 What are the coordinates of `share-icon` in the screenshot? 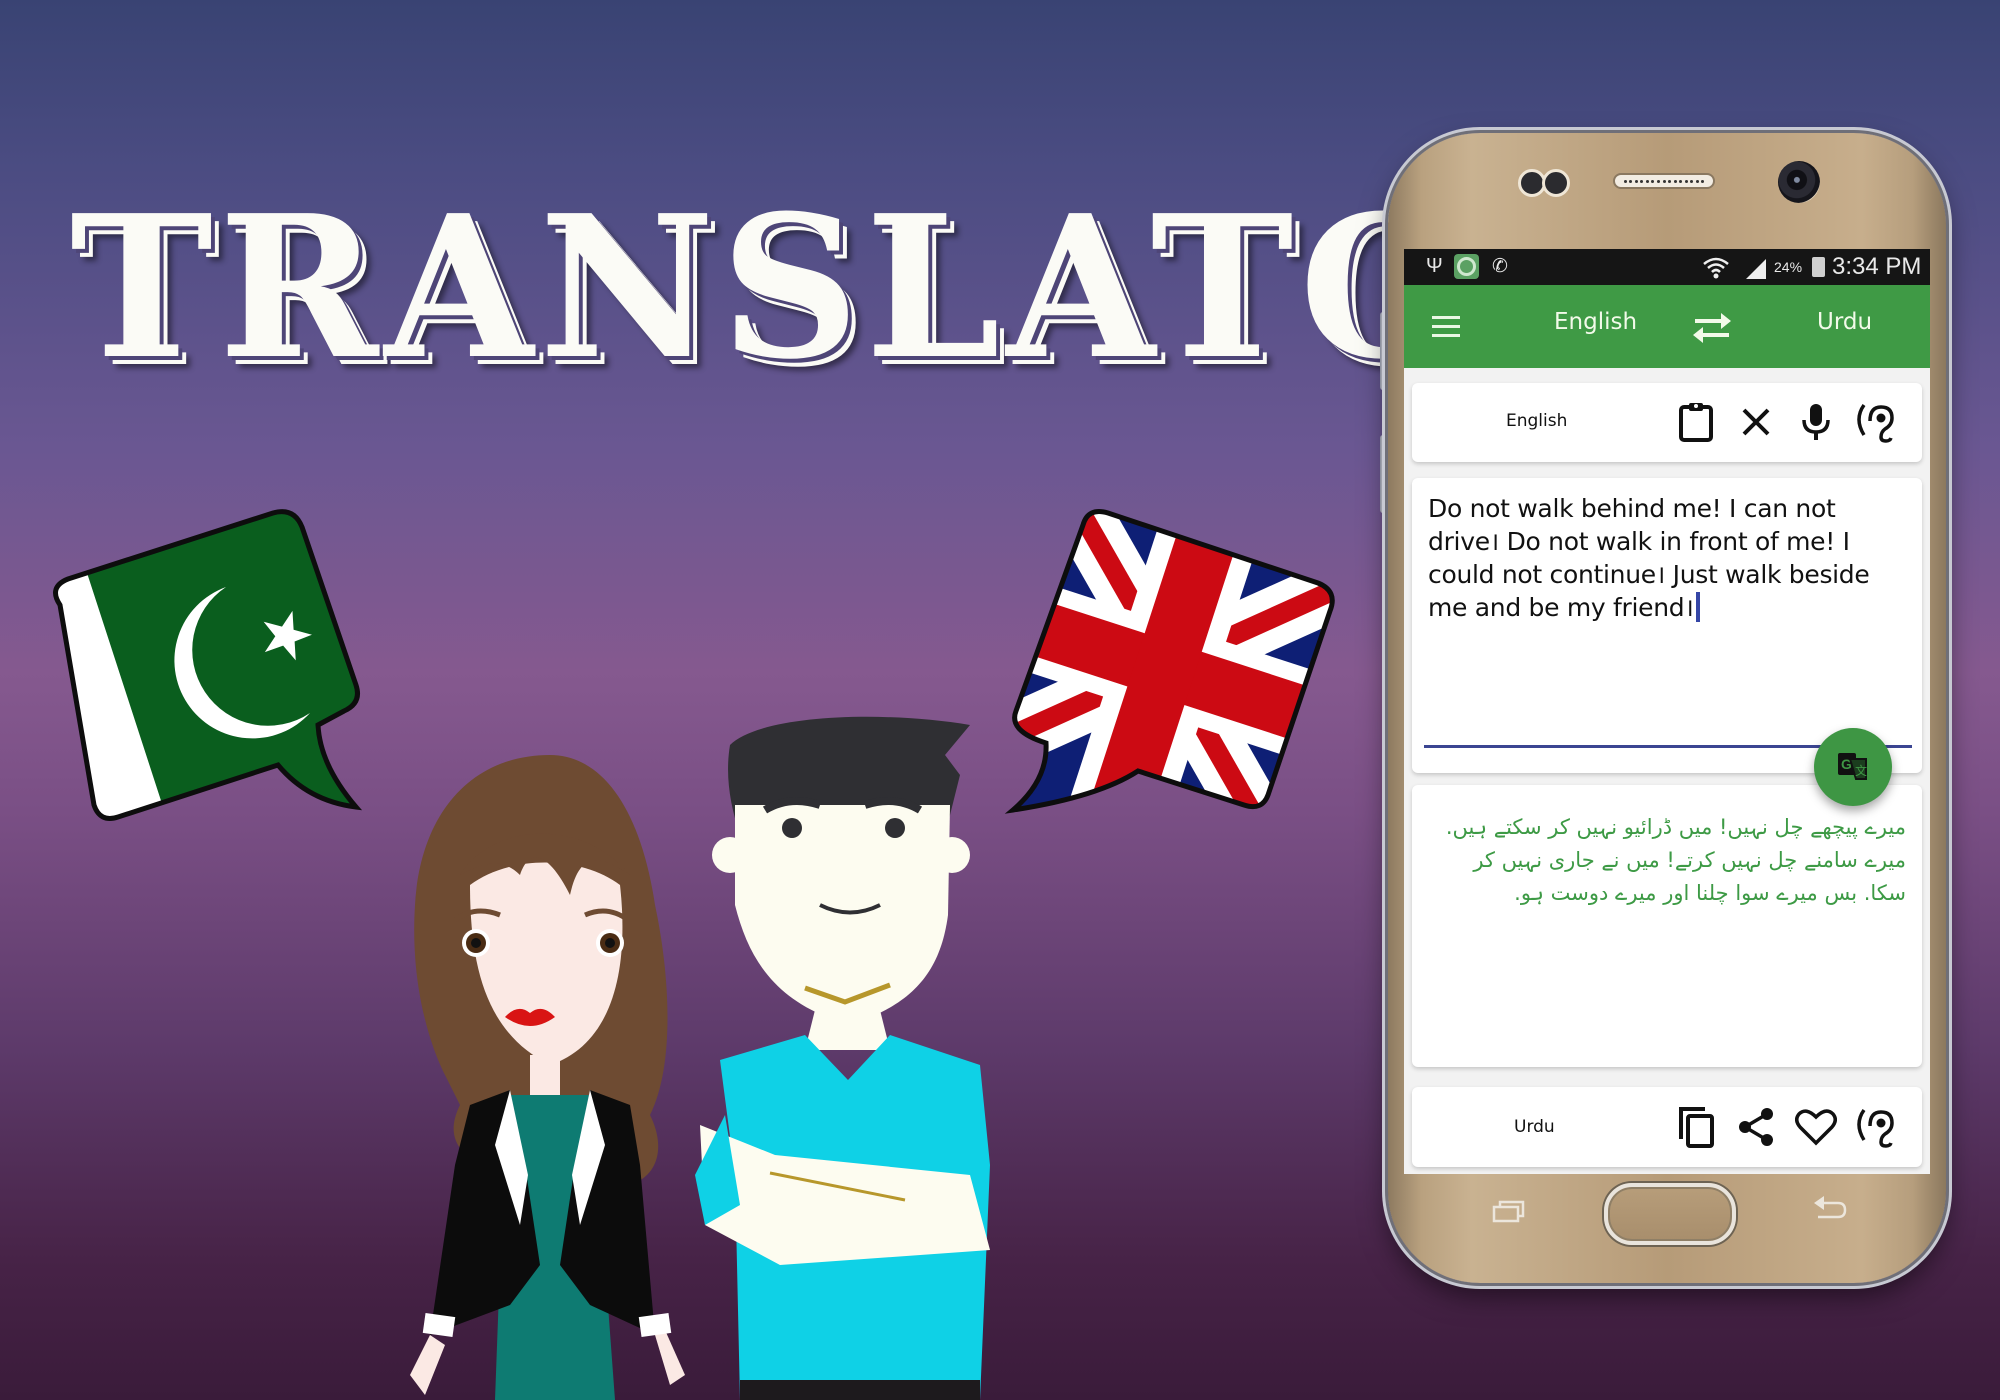 It's located at (1756, 1127).